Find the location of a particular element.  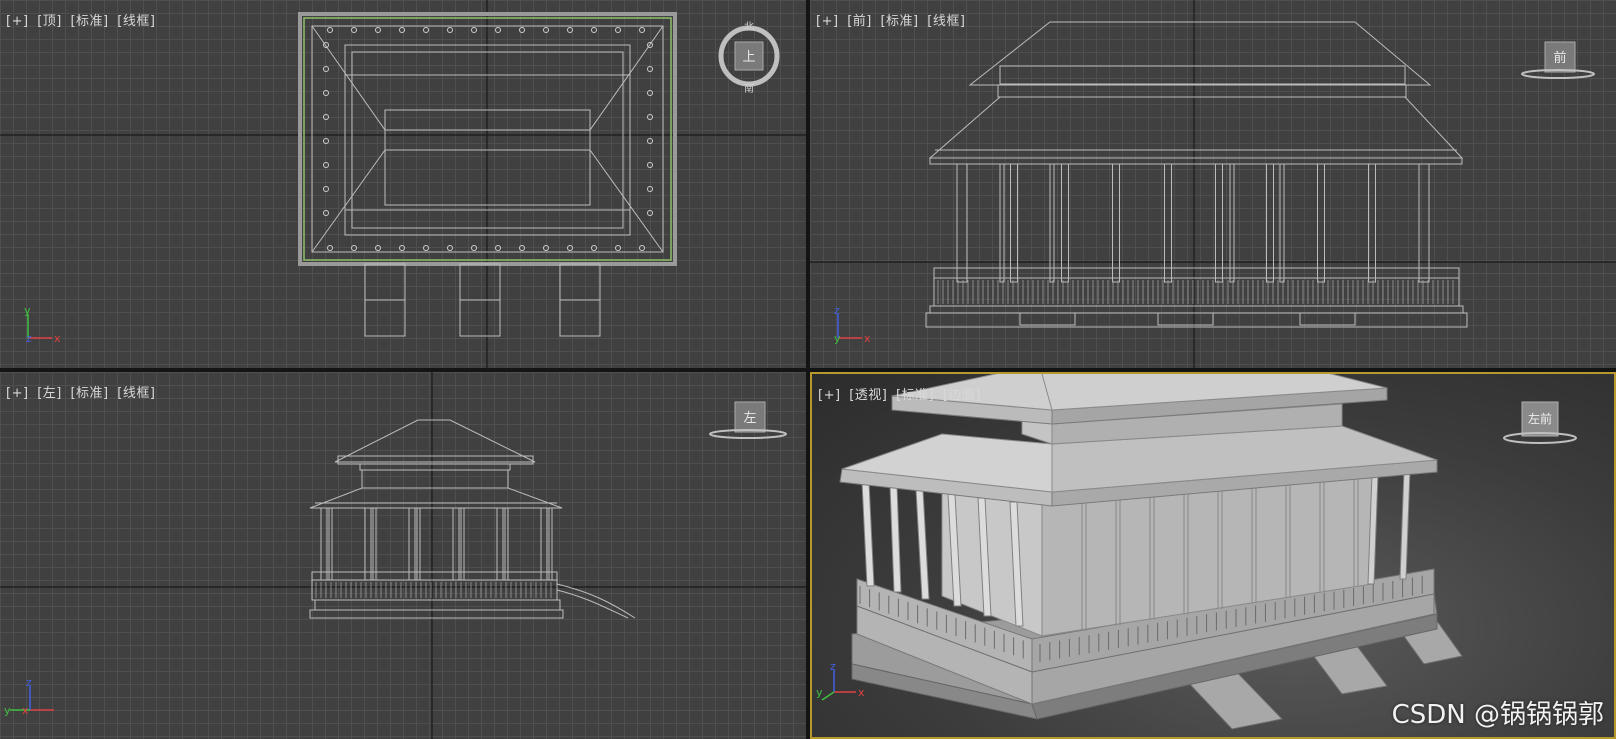

compass-south-label: 南 is located at coordinates (749, 88).